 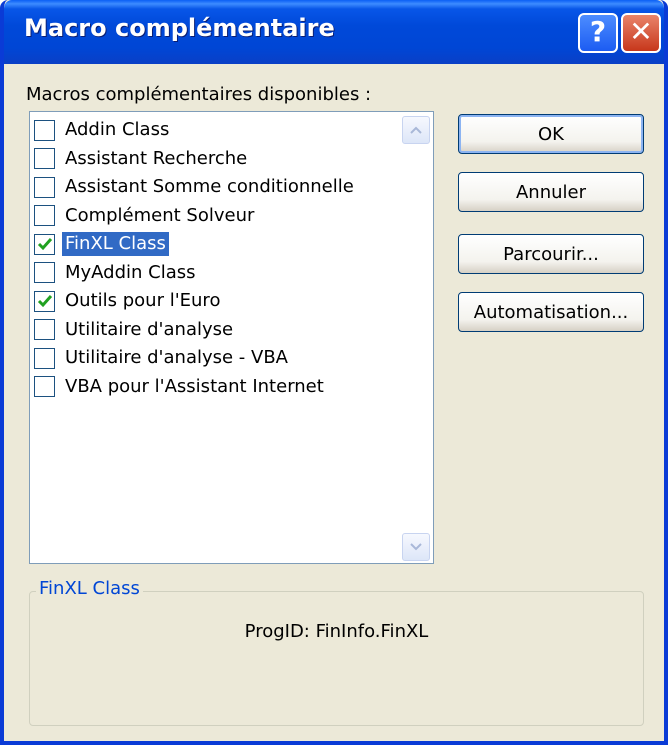 What do you see at coordinates (641, 33) in the screenshot?
I see `close-icon: ✕` at bounding box center [641, 33].